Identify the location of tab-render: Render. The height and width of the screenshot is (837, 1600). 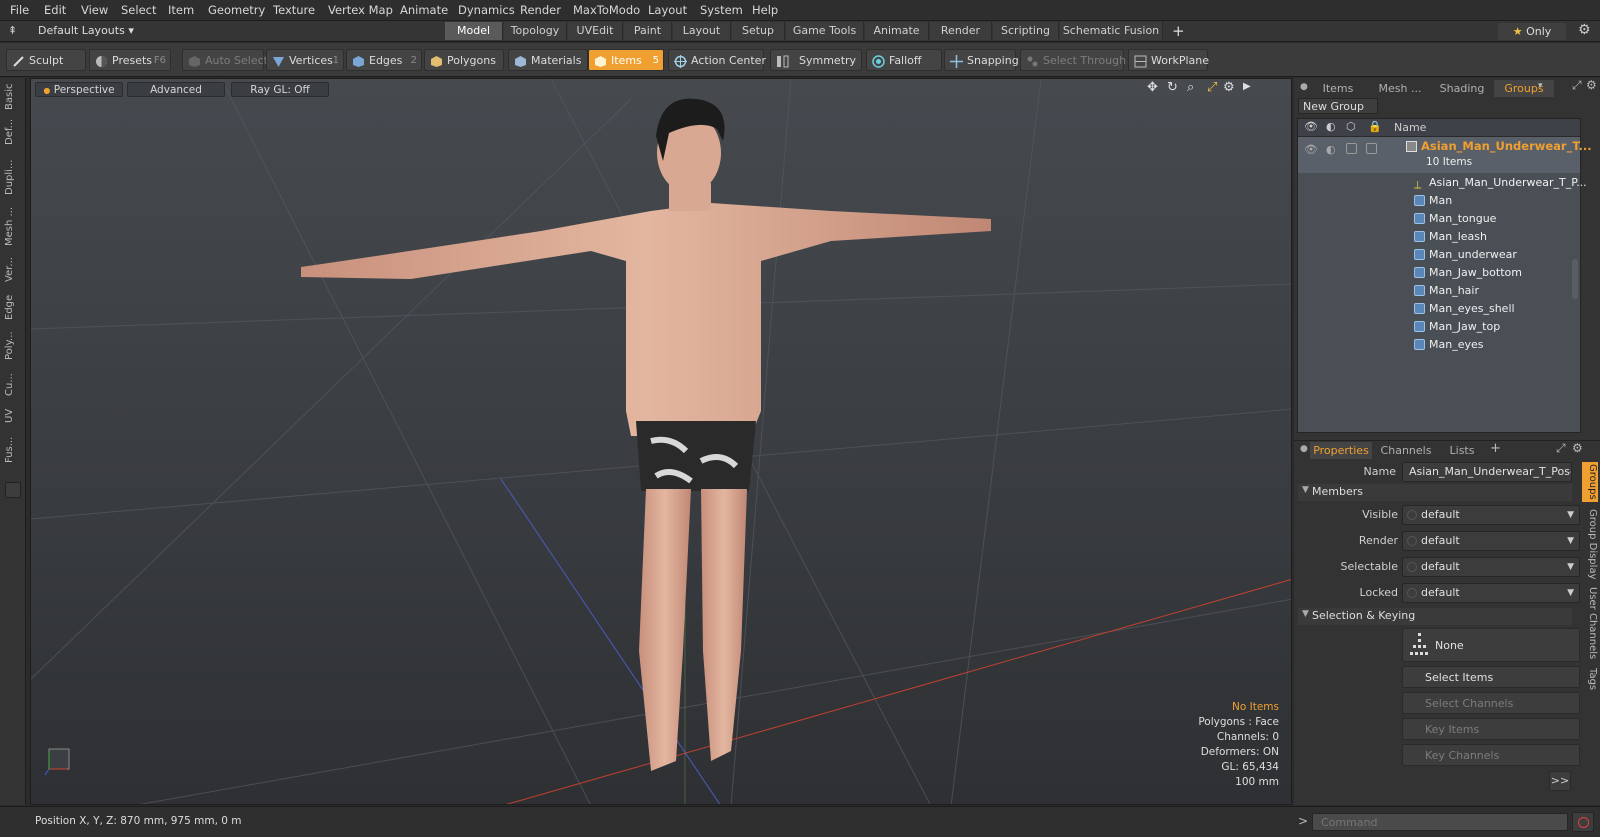
(961, 31).